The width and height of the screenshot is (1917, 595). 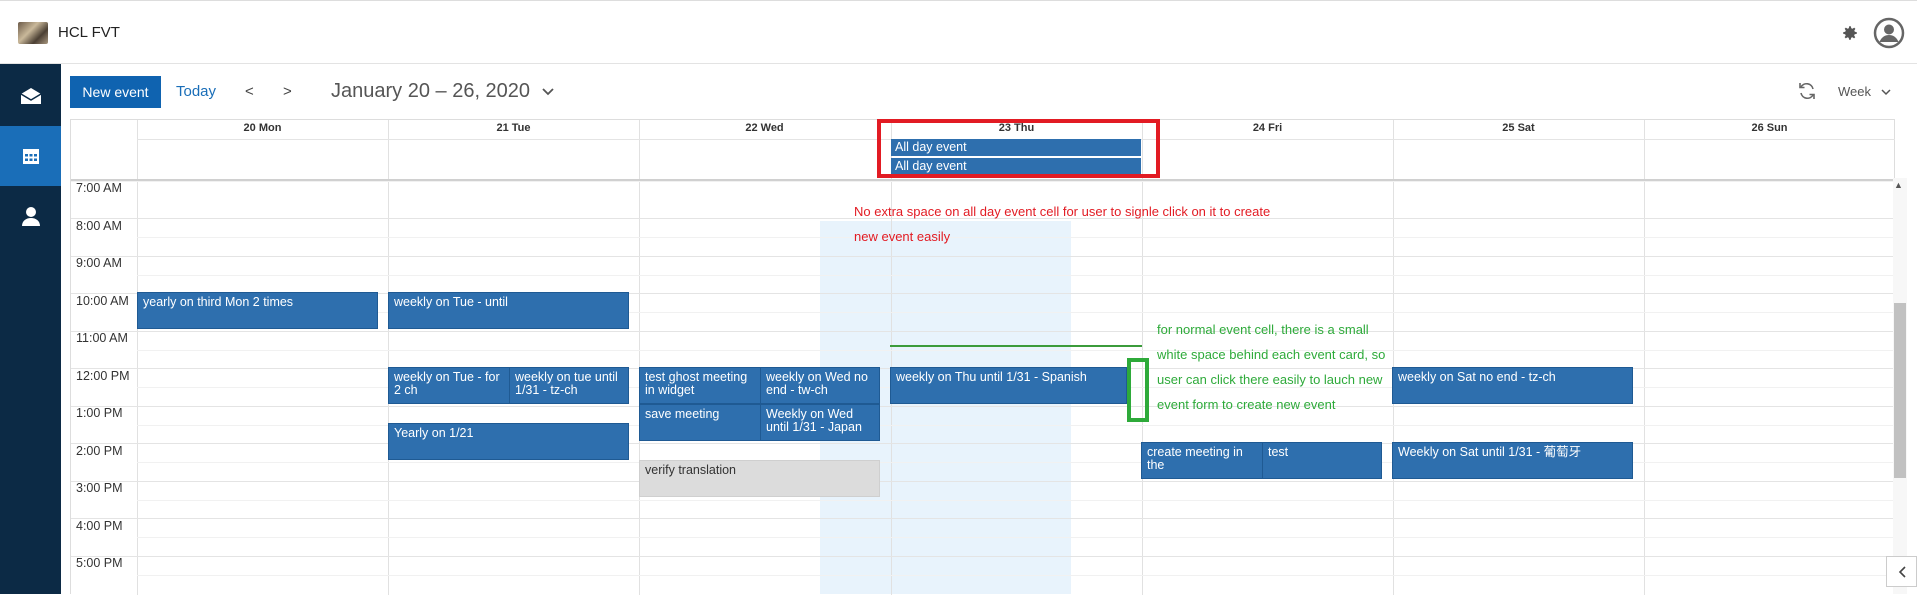 What do you see at coordinates (1512, 460) in the screenshot?
I see `event-card: Weekly on Sat until 1/31 - 葡萄牙` at bounding box center [1512, 460].